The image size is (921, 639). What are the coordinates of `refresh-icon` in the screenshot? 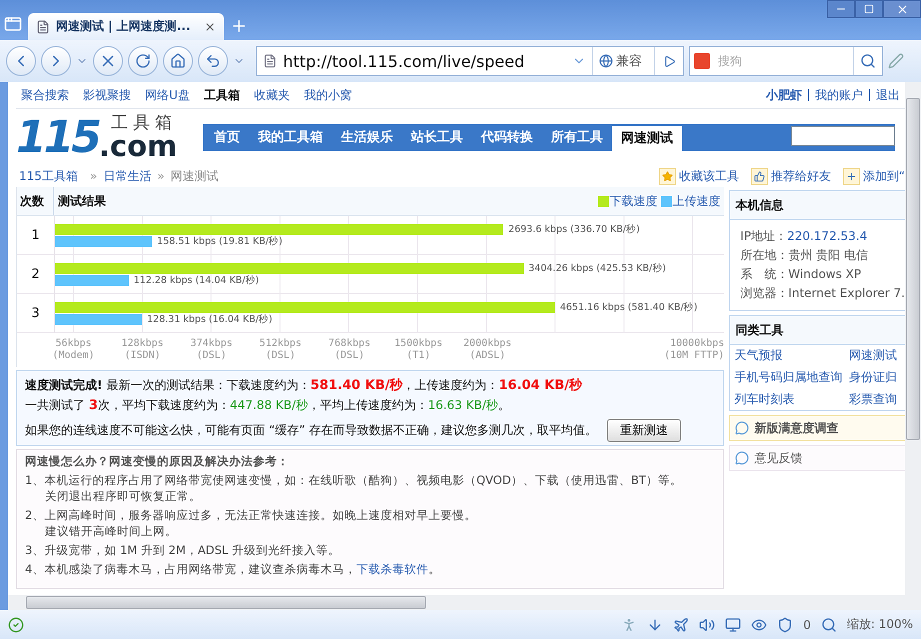 It's located at (143, 61).